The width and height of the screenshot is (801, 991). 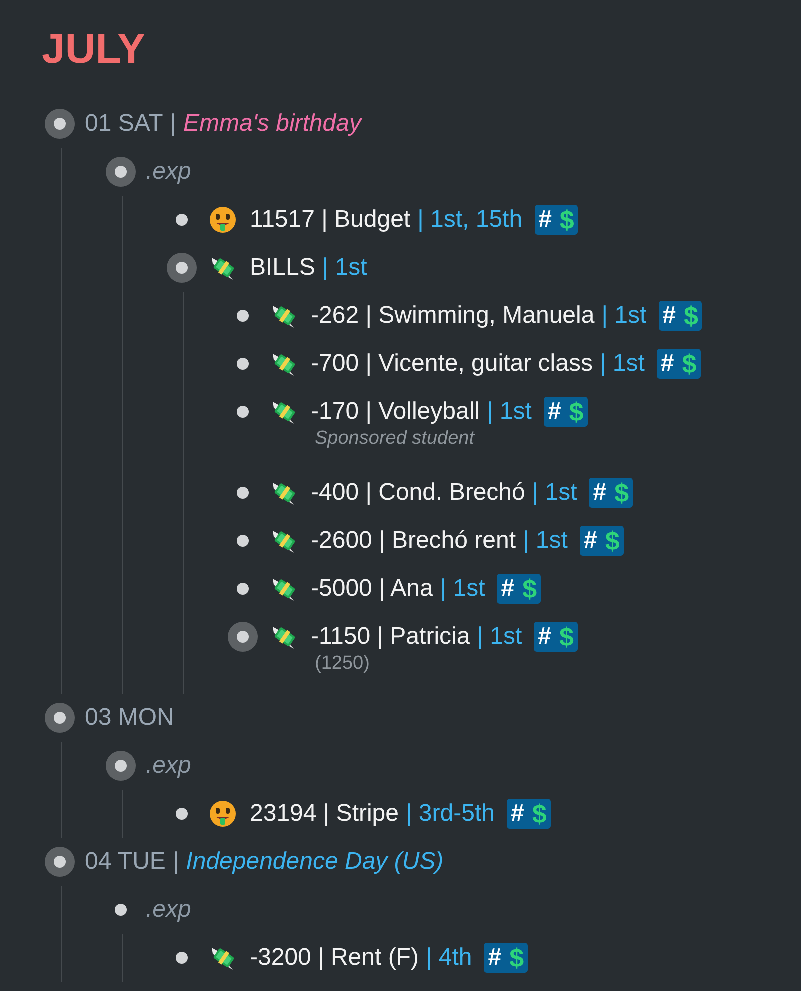 What do you see at coordinates (450, 814) in the screenshot?
I see `schedule-text: | 3rd-5th` at bounding box center [450, 814].